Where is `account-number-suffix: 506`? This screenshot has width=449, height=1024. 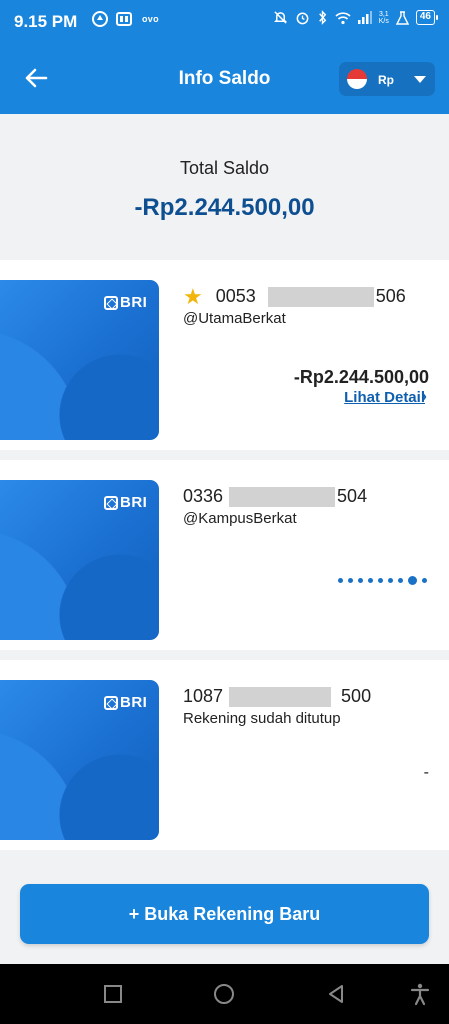 account-number-suffix: 506 is located at coordinates (390, 296).